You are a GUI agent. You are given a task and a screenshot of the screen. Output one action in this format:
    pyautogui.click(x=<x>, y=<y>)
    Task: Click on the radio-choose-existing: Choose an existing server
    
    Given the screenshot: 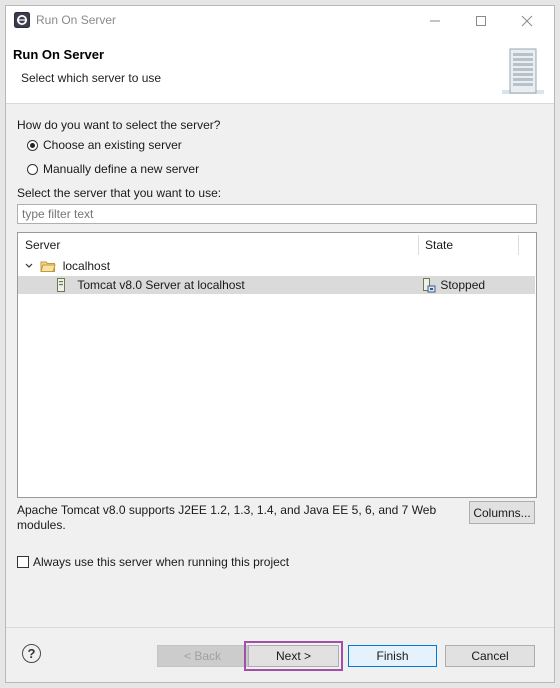 What is the action you would take?
    pyautogui.click(x=104, y=145)
    